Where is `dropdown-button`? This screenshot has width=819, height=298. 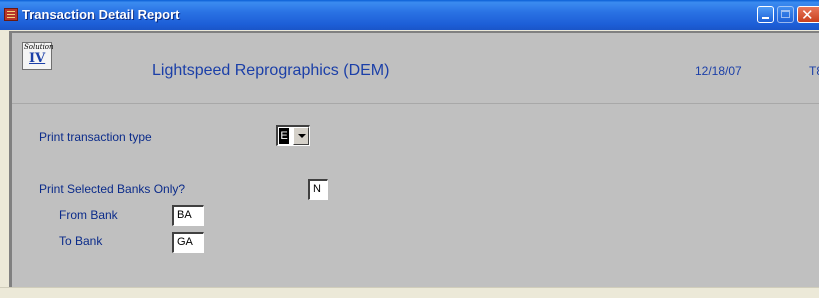
dropdown-button is located at coordinates (301, 136).